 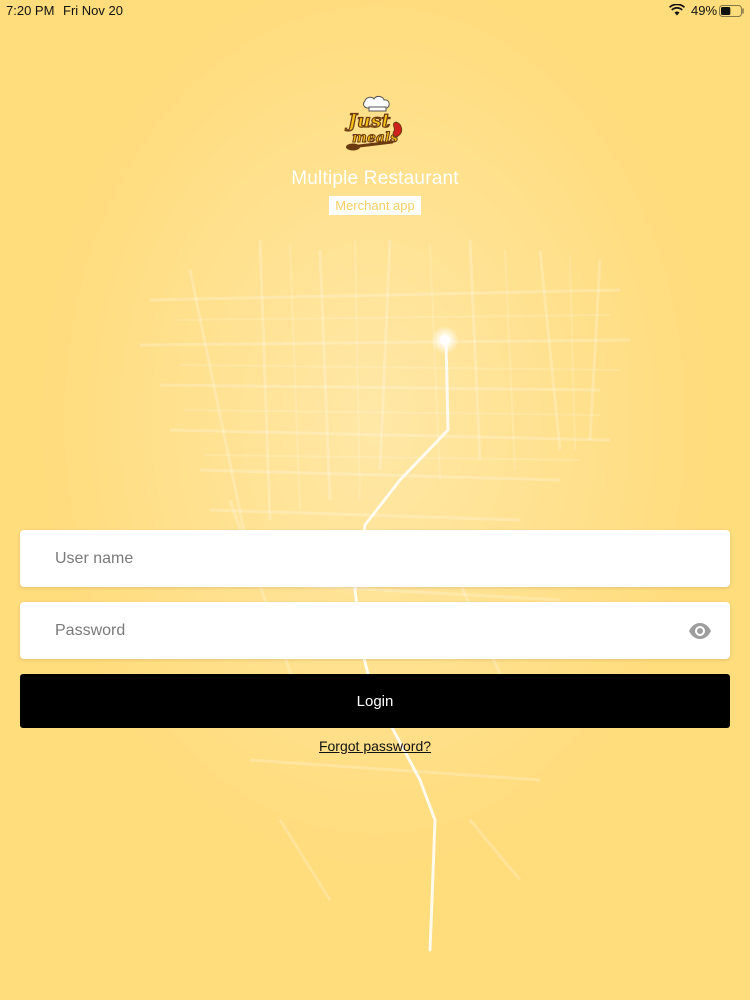 I want to click on status-time: 7:20 PM, so click(x=30, y=10).